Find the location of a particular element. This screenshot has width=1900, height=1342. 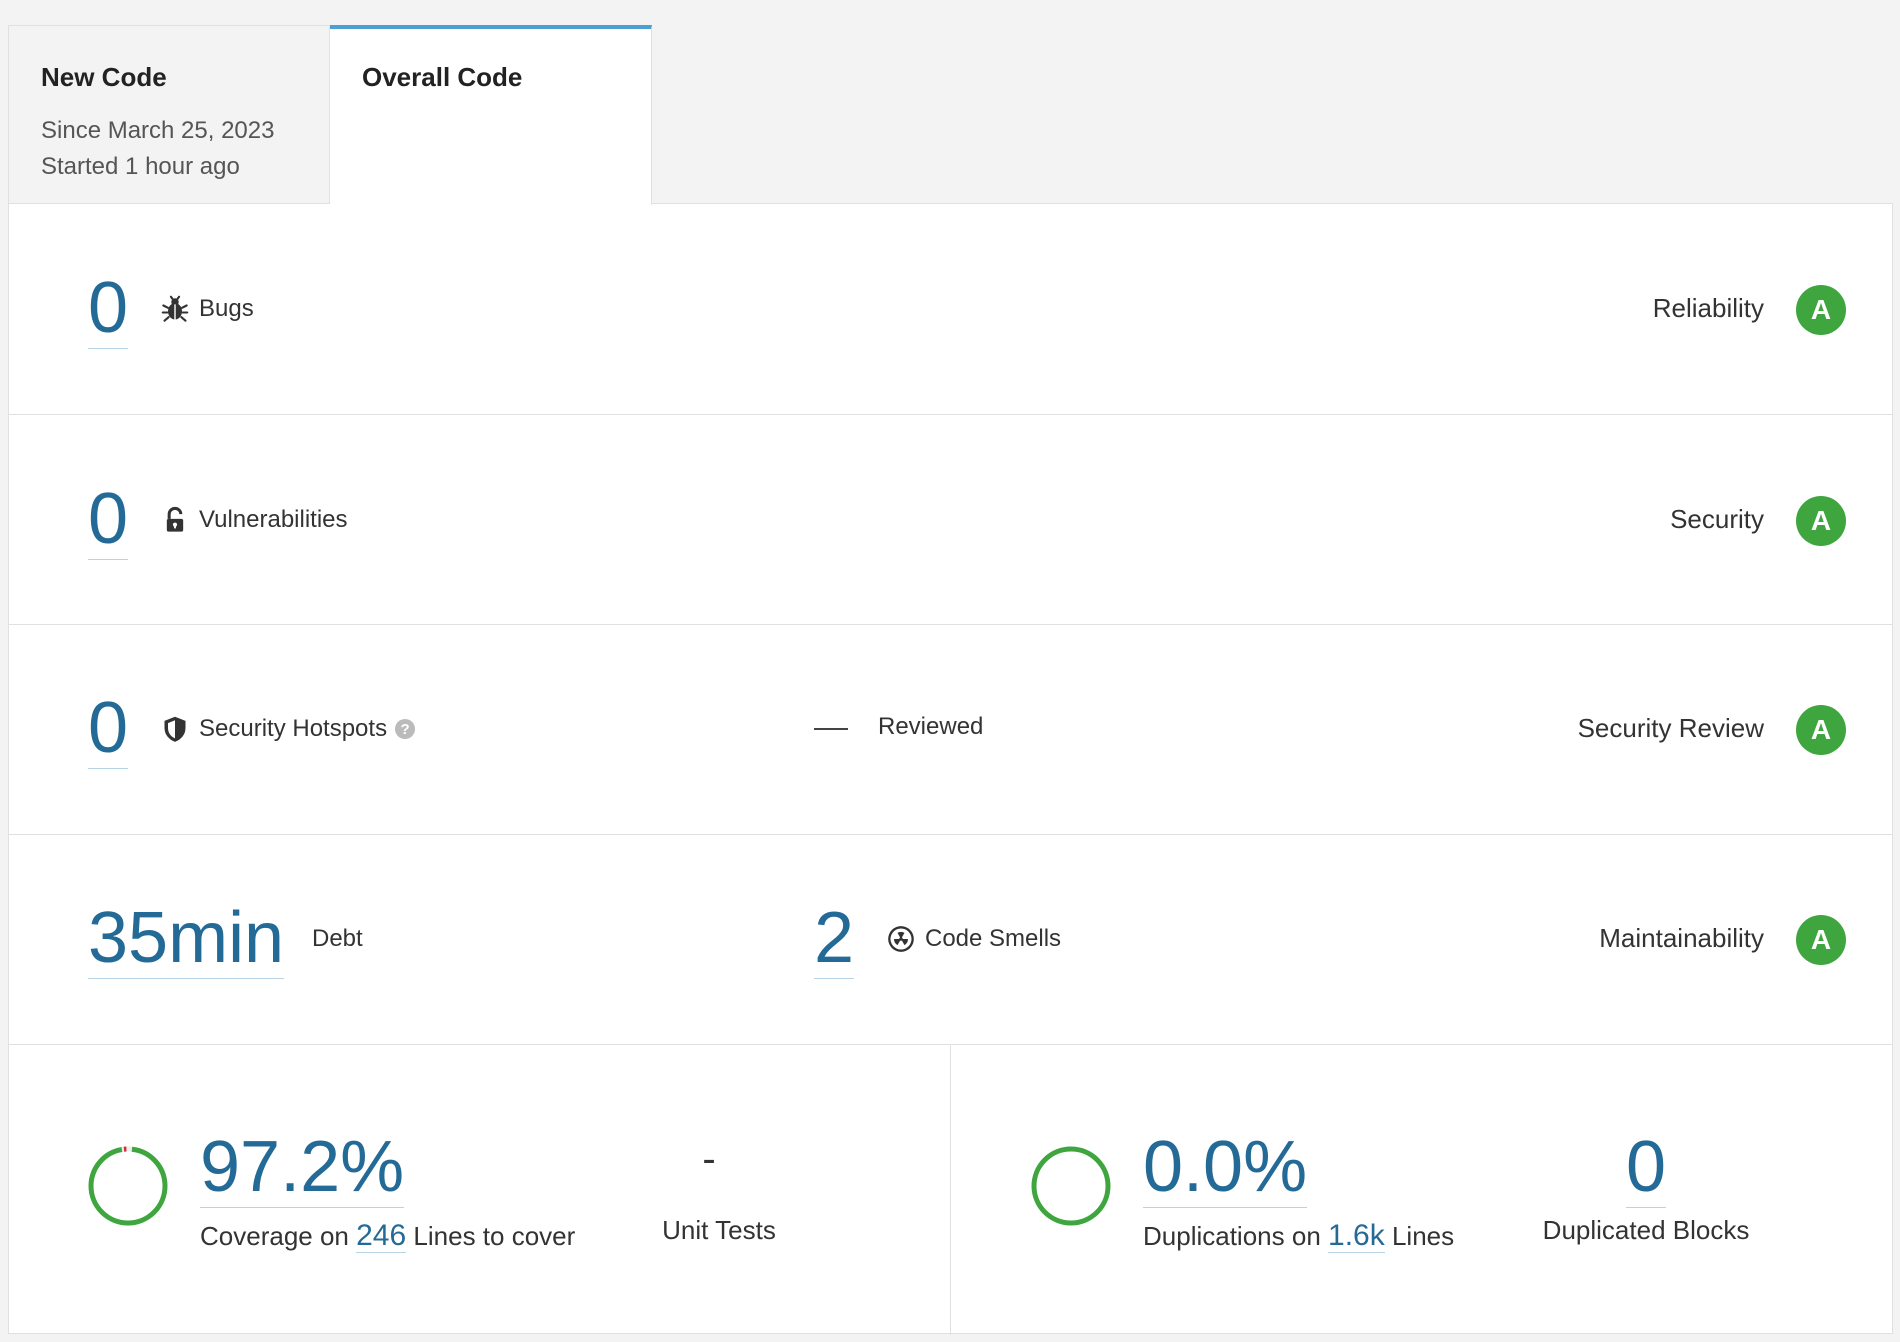

security-grade: A is located at coordinates (1821, 521).